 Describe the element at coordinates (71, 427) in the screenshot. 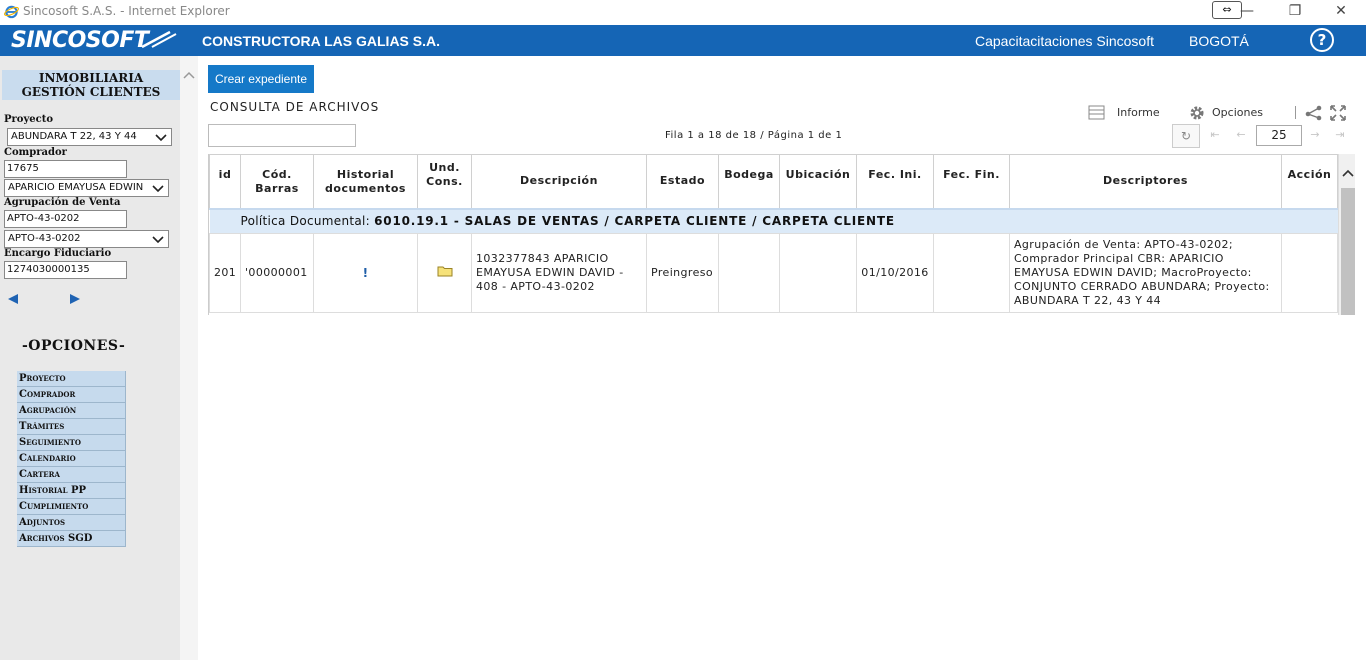

I see `menu-item-tramites: Trámites` at that location.